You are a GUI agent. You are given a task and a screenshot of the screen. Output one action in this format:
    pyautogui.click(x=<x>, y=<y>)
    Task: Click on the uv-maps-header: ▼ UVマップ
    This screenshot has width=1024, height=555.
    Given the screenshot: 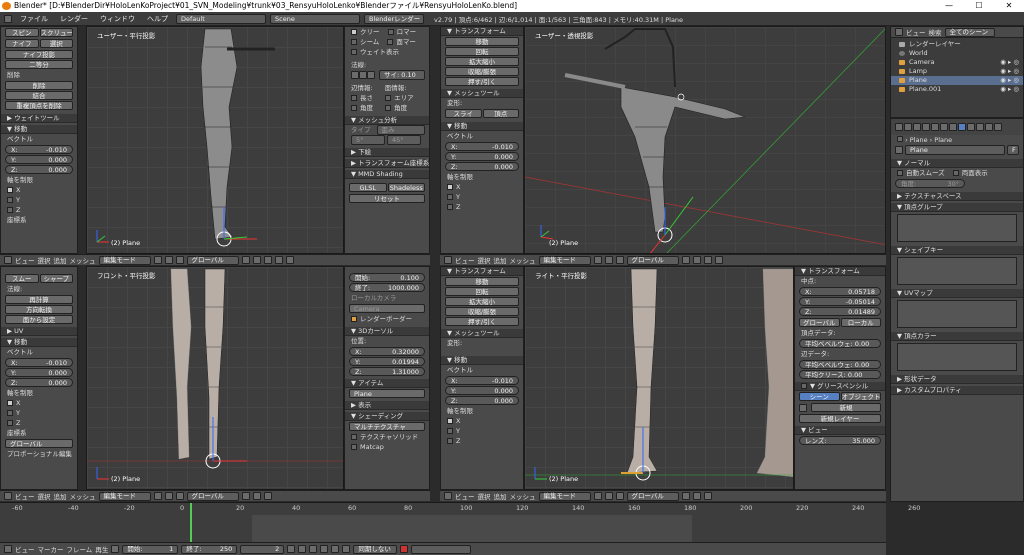 What is the action you would take?
    pyautogui.click(x=957, y=293)
    